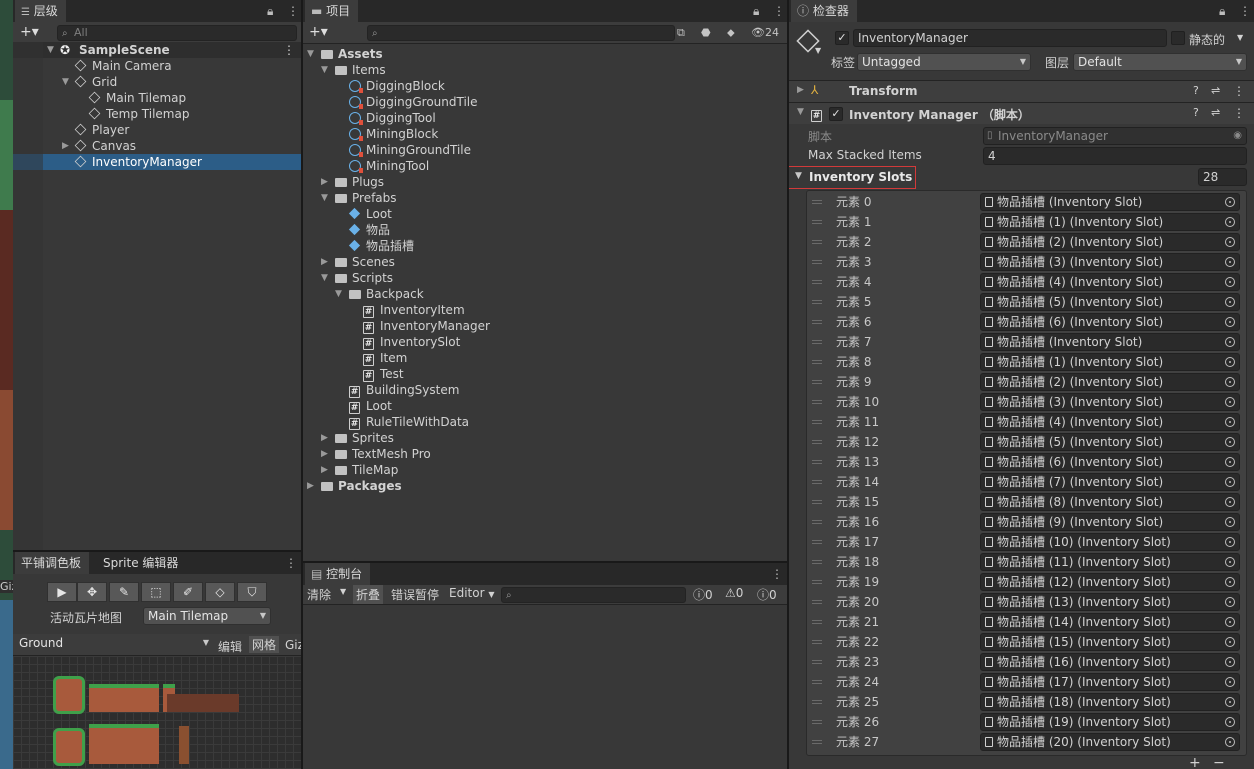 The height and width of the screenshot is (769, 1254). I want to click on filter-type-icon: ⬣, so click(706, 32).